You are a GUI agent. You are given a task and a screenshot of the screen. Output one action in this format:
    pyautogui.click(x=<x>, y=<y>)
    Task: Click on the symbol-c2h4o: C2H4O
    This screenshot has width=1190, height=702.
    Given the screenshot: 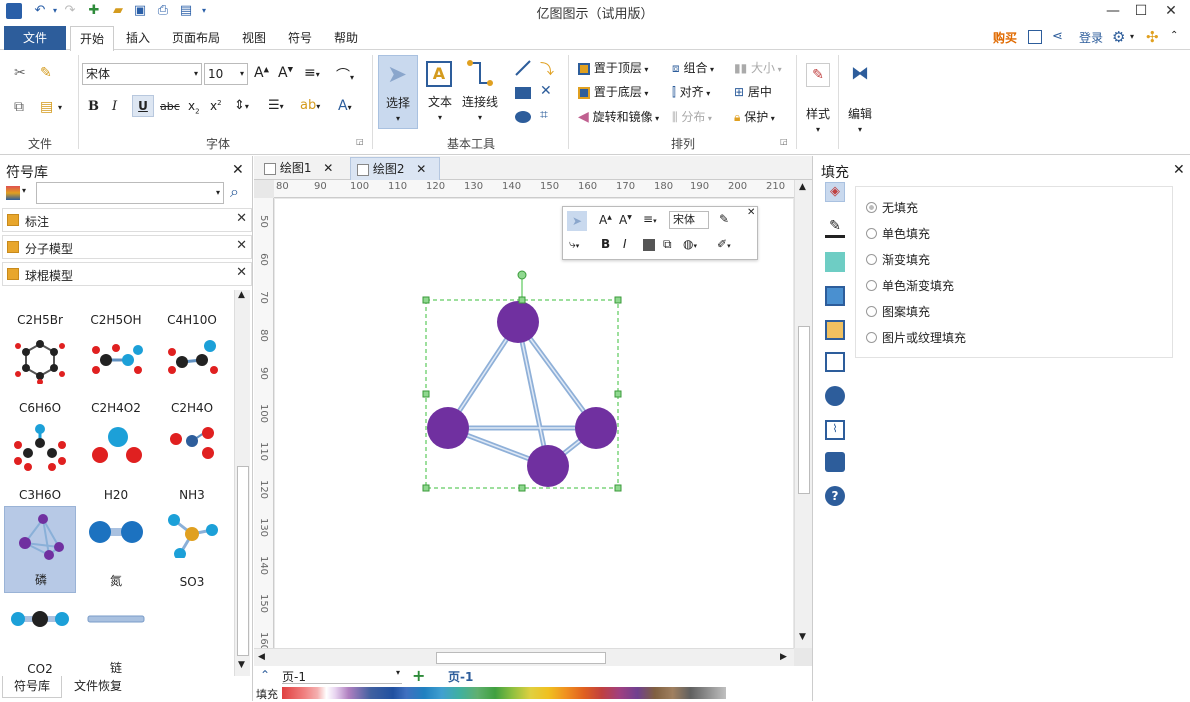 What is the action you would take?
    pyautogui.click(x=192, y=375)
    